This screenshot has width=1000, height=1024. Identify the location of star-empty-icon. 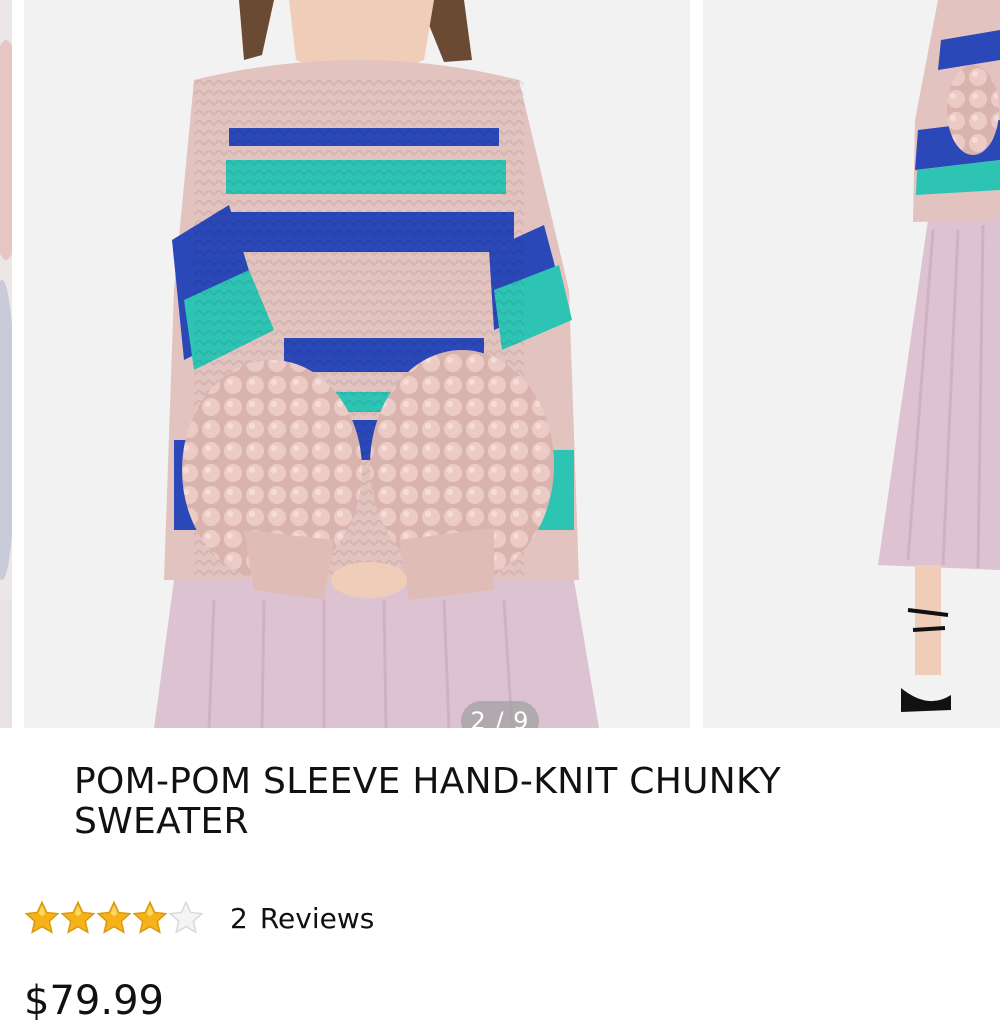
(186, 917).